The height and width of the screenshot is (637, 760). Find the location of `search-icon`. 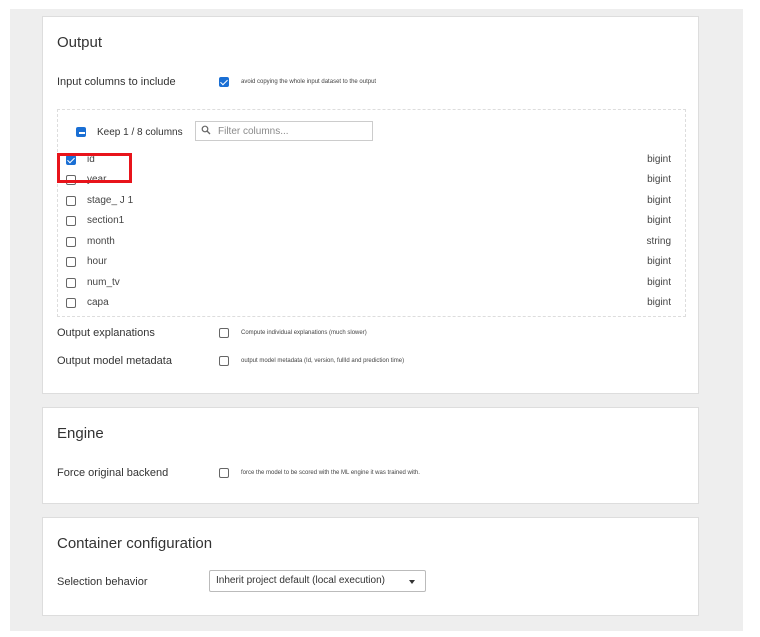

search-icon is located at coordinates (206, 130).